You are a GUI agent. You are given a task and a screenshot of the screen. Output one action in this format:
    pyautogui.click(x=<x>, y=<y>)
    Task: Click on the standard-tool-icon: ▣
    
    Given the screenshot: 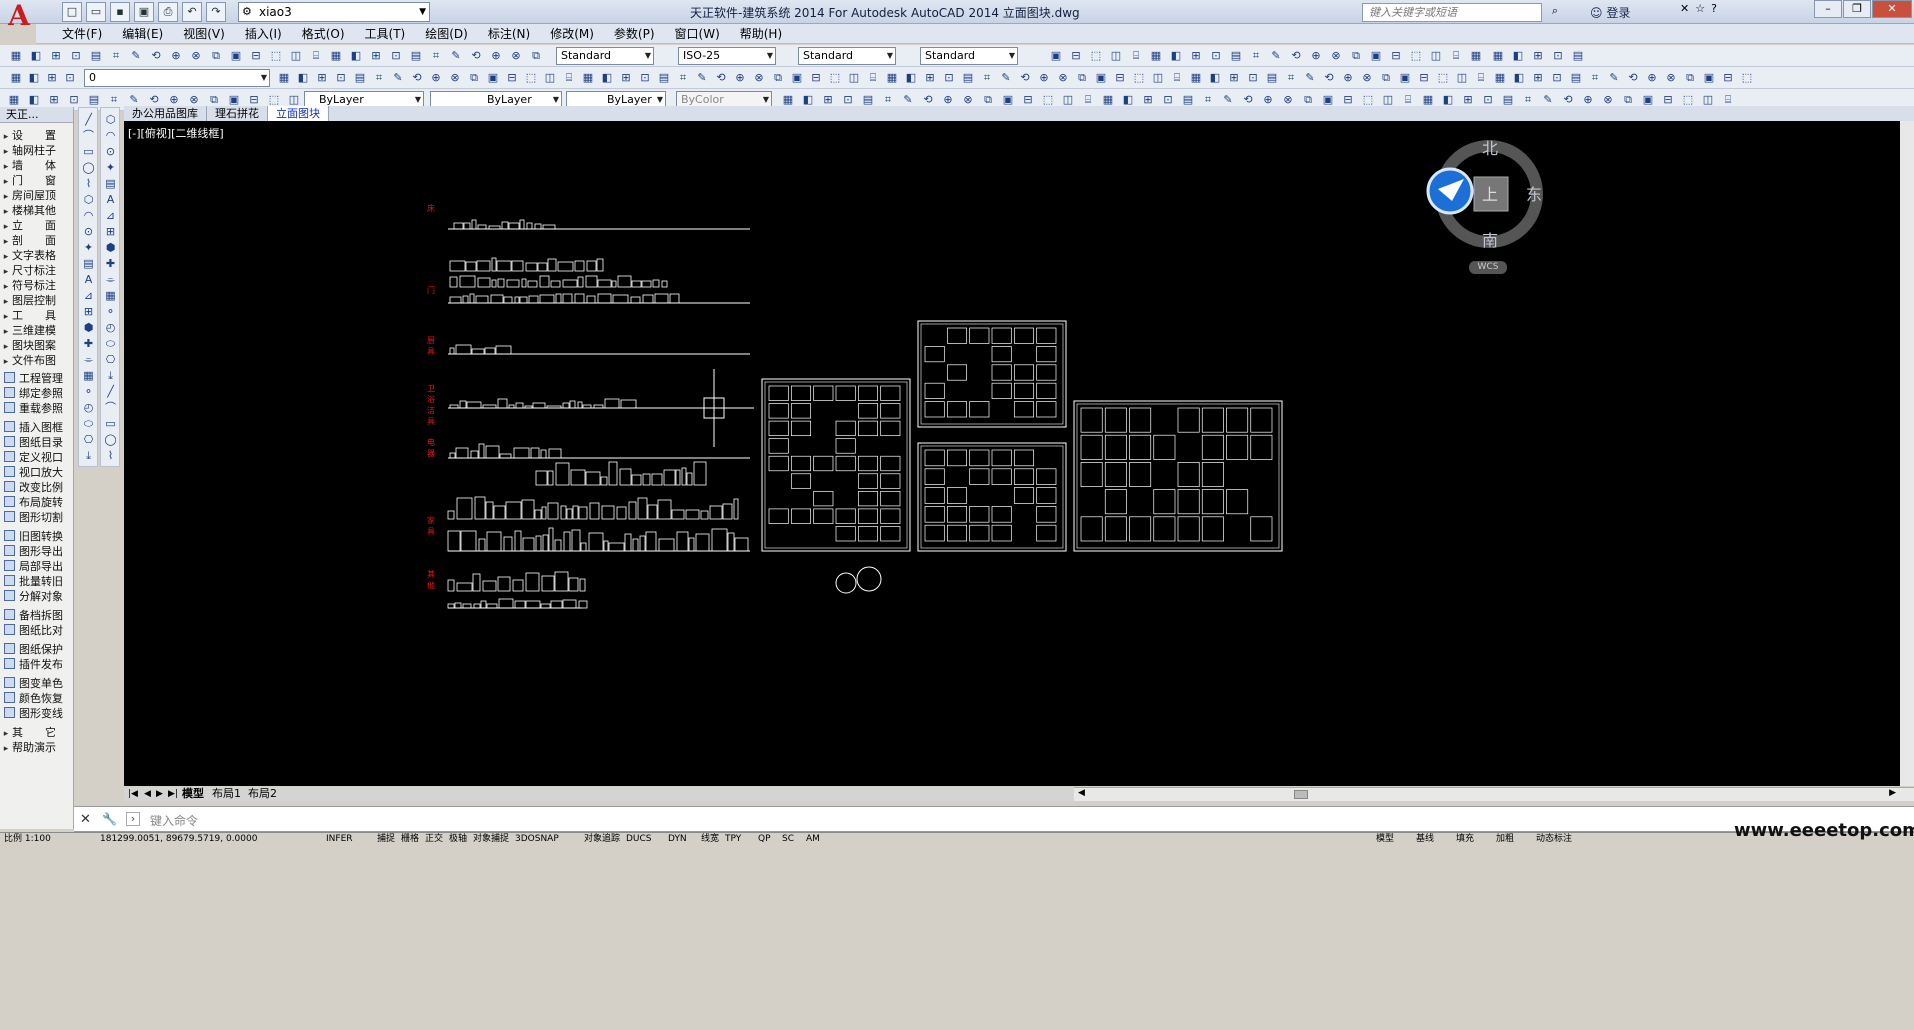 What is the action you would take?
    pyautogui.click(x=1376, y=56)
    